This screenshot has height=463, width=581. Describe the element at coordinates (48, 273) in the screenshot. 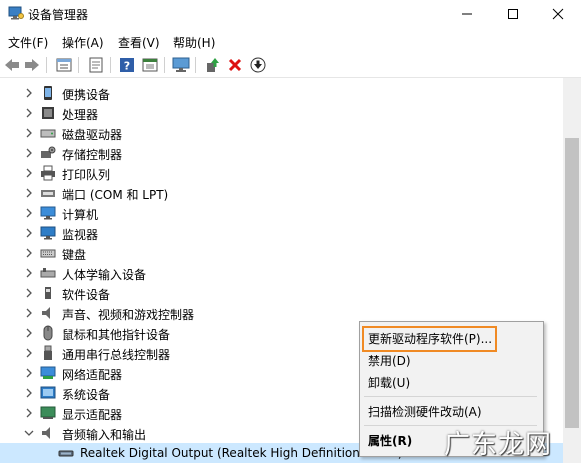

I see `hid-icon` at that location.